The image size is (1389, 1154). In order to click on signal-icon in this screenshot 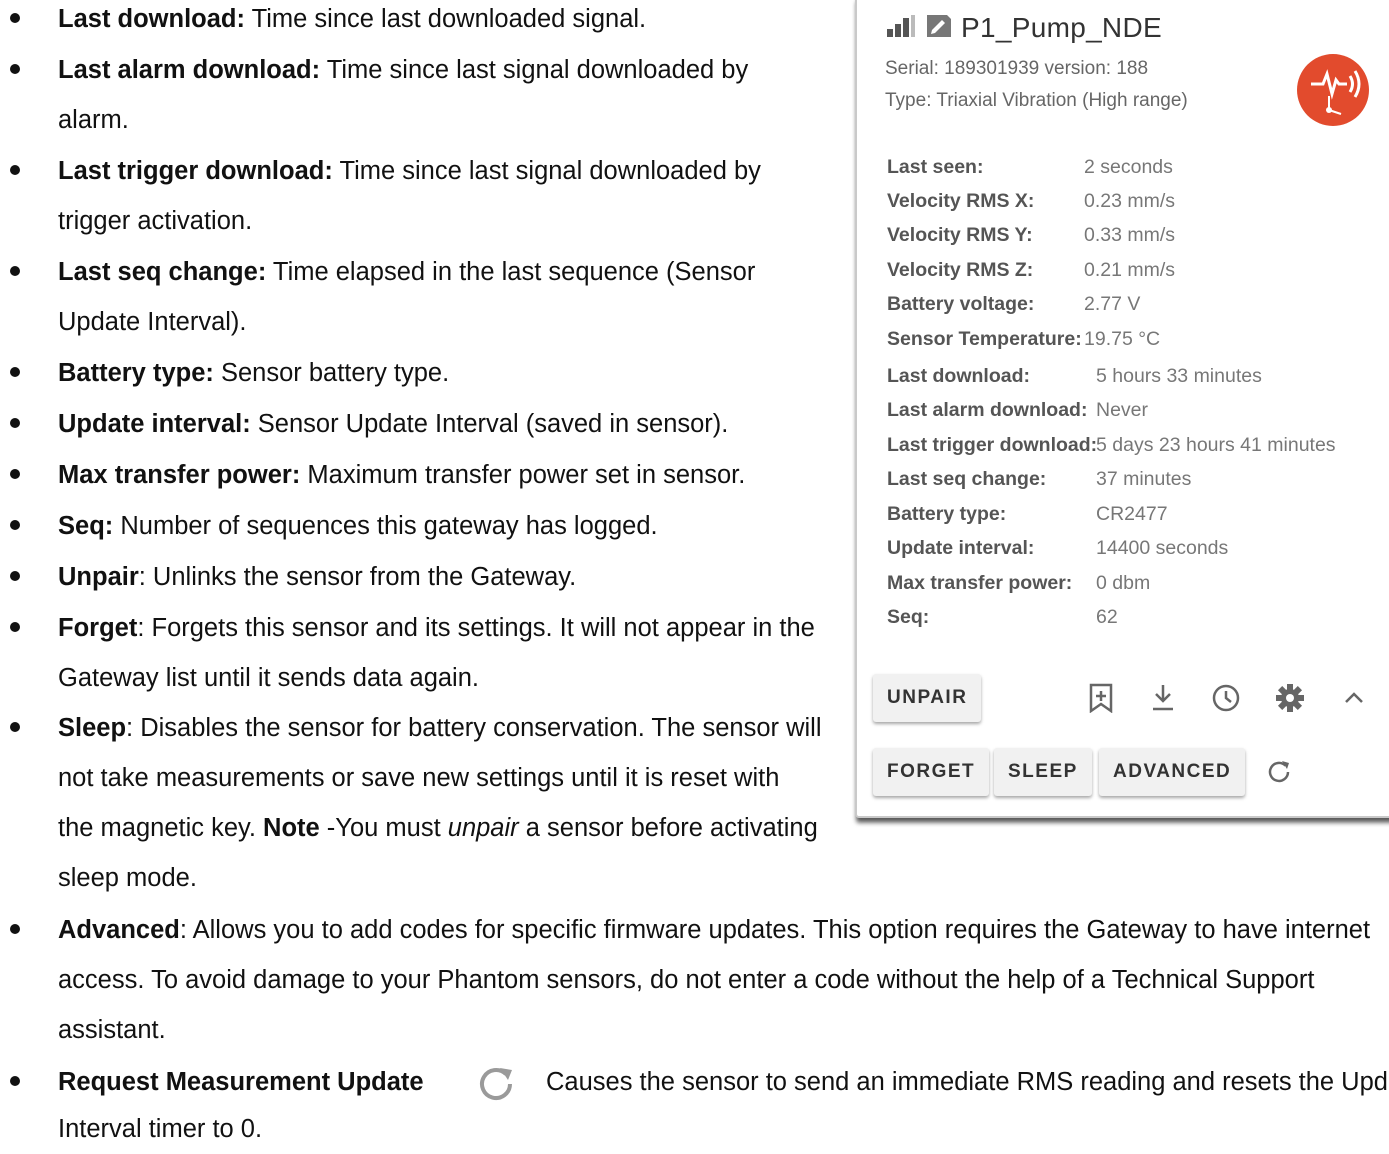, I will do `click(901, 28)`.